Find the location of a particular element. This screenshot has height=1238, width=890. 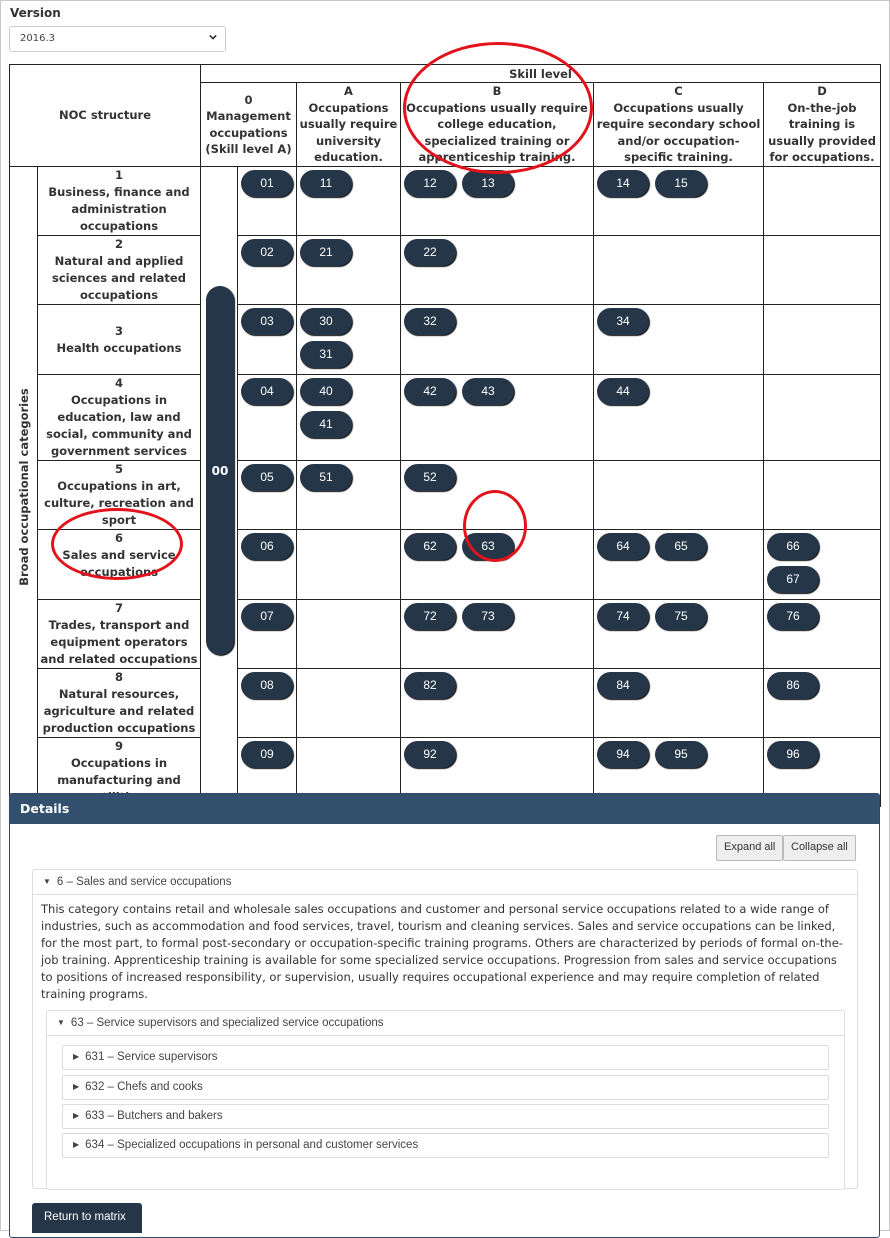

pill-09: 09 is located at coordinates (267, 754).